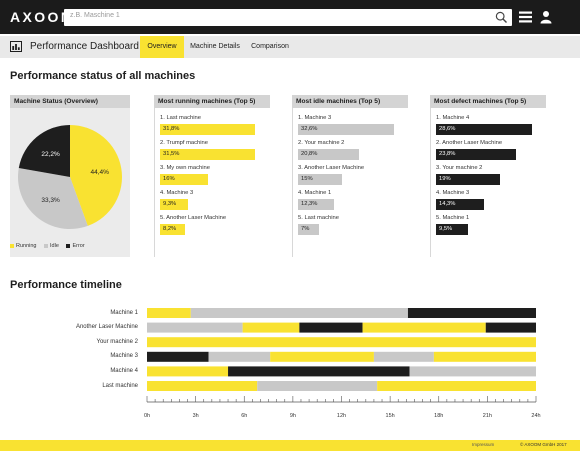 This screenshot has width=580, height=458. I want to click on top-list-item-bar: 23,8%, so click(476, 154).